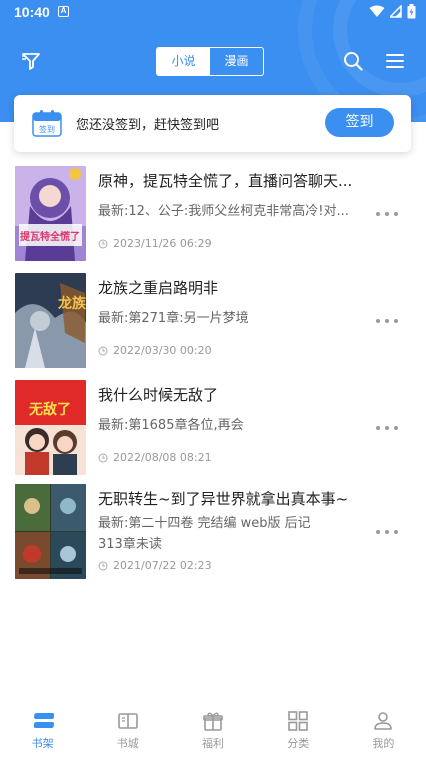 This screenshot has width=426, height=757. I want to click on user-icon, so click(383, 721).